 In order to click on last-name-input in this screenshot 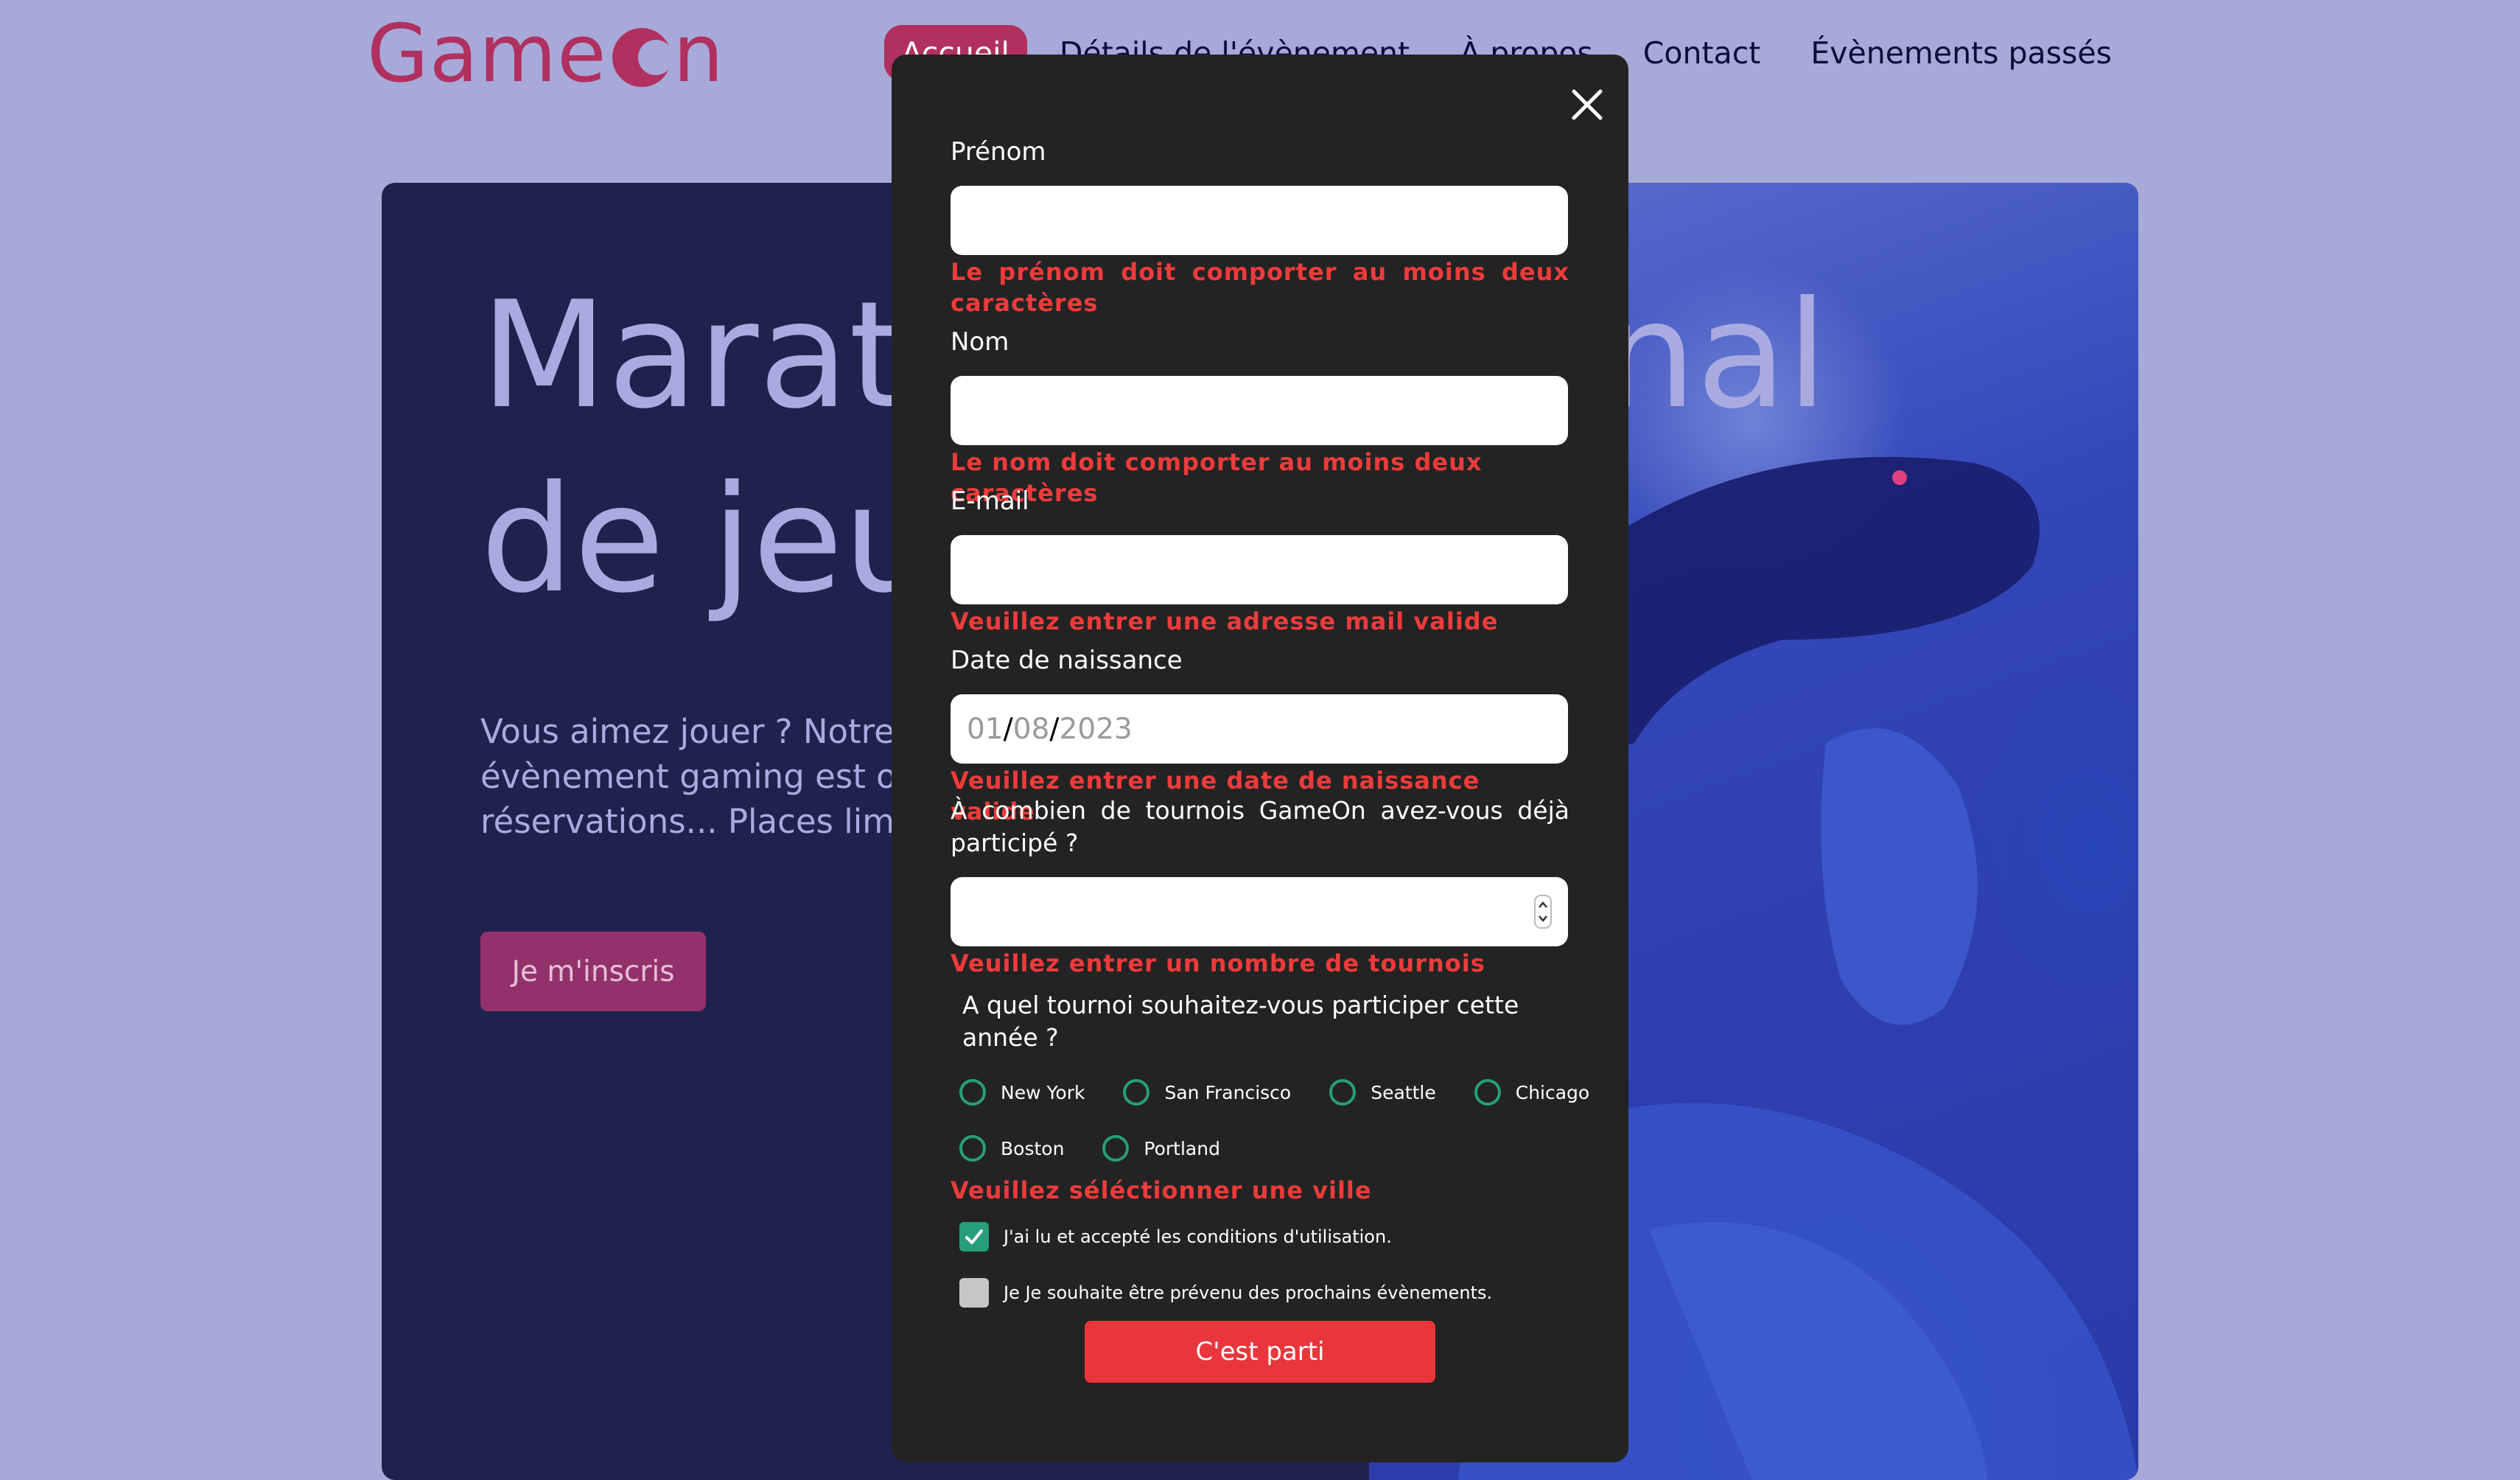, I will do `click(1259, 410)`.